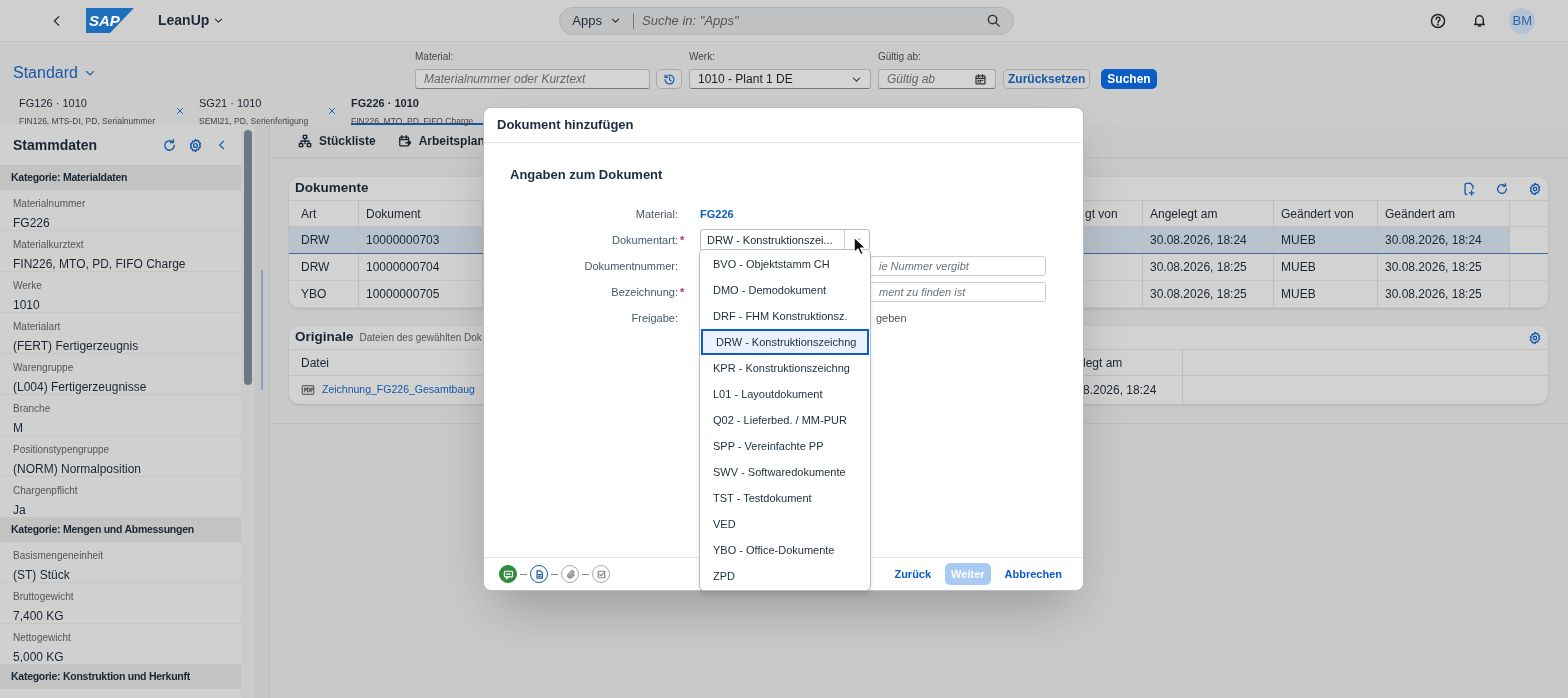  Describe the element at coordinates (78, 469) in the screenshot. I see `field-value: (NORM) Normalposition` at that location.